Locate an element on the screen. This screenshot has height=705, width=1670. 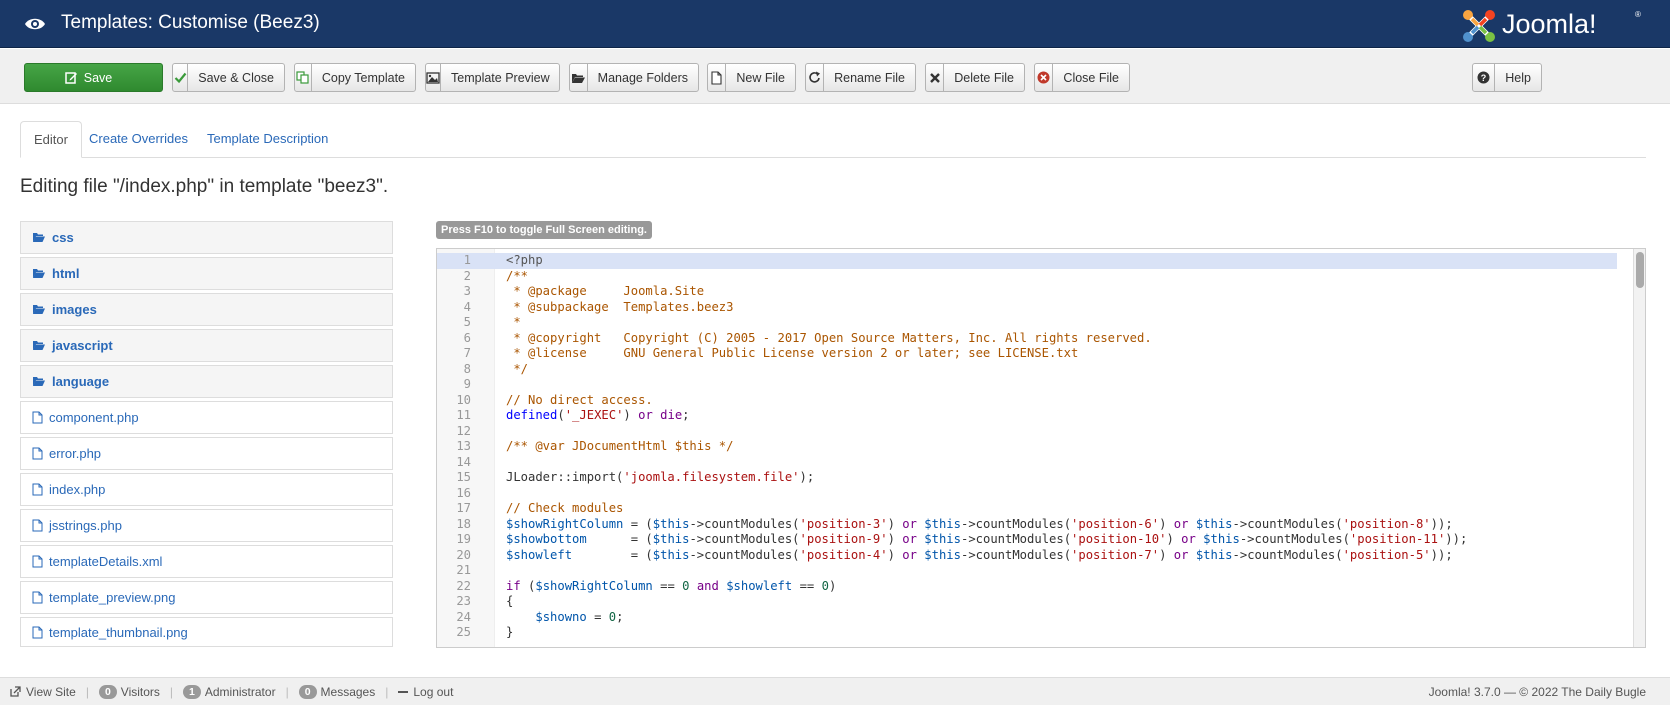
copy-template-button: Copy Template is located at coordinates (355, 77).